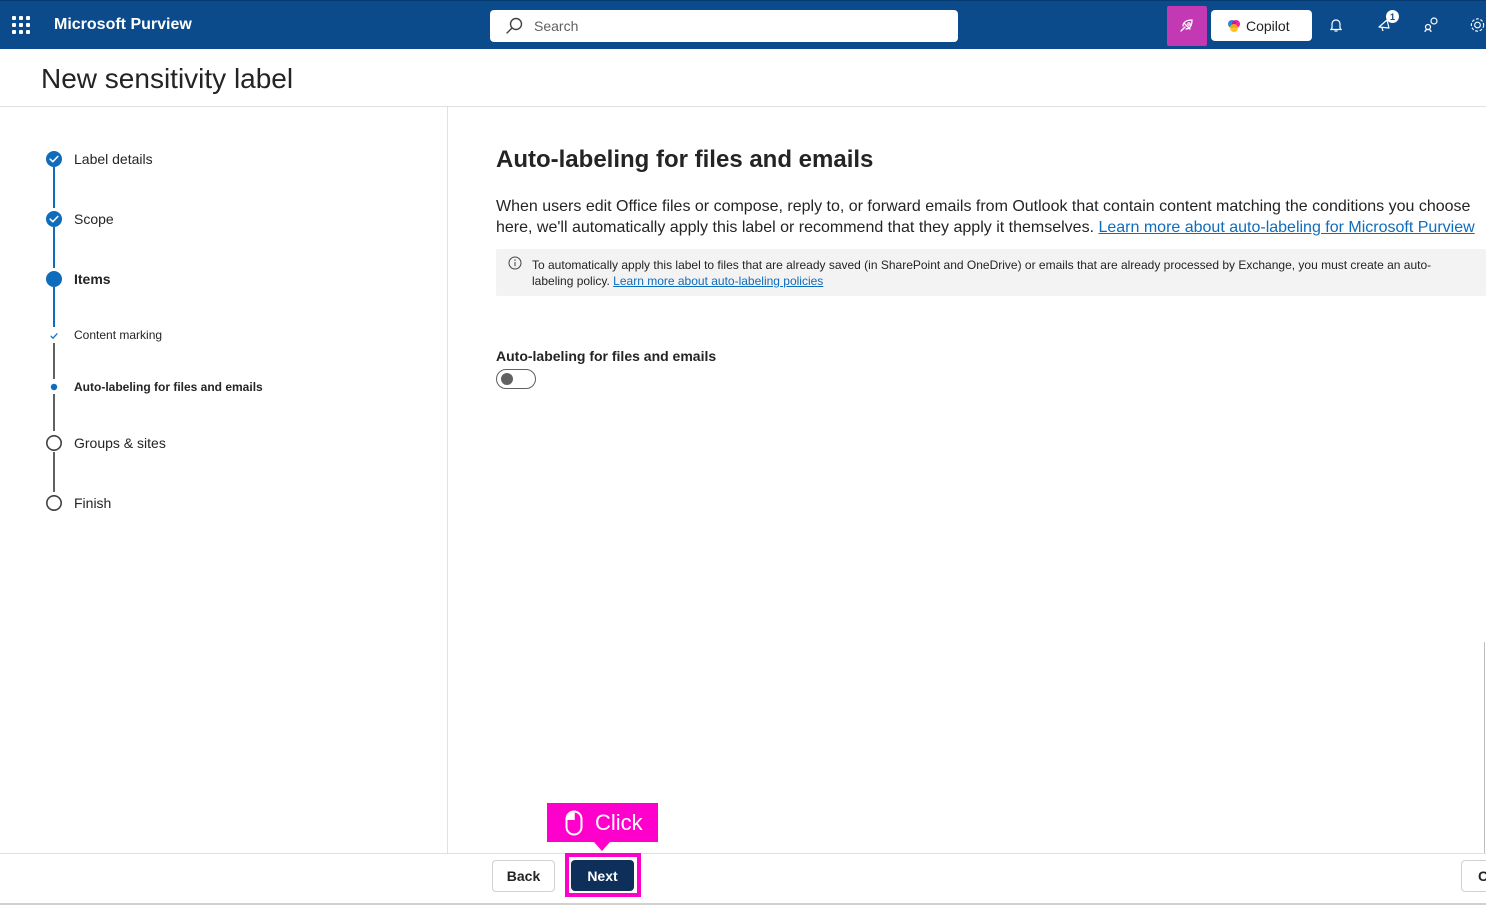  Describe the element at coordinates (92, 279) in the screenshot. I see `step-label-items: Items` at that location.